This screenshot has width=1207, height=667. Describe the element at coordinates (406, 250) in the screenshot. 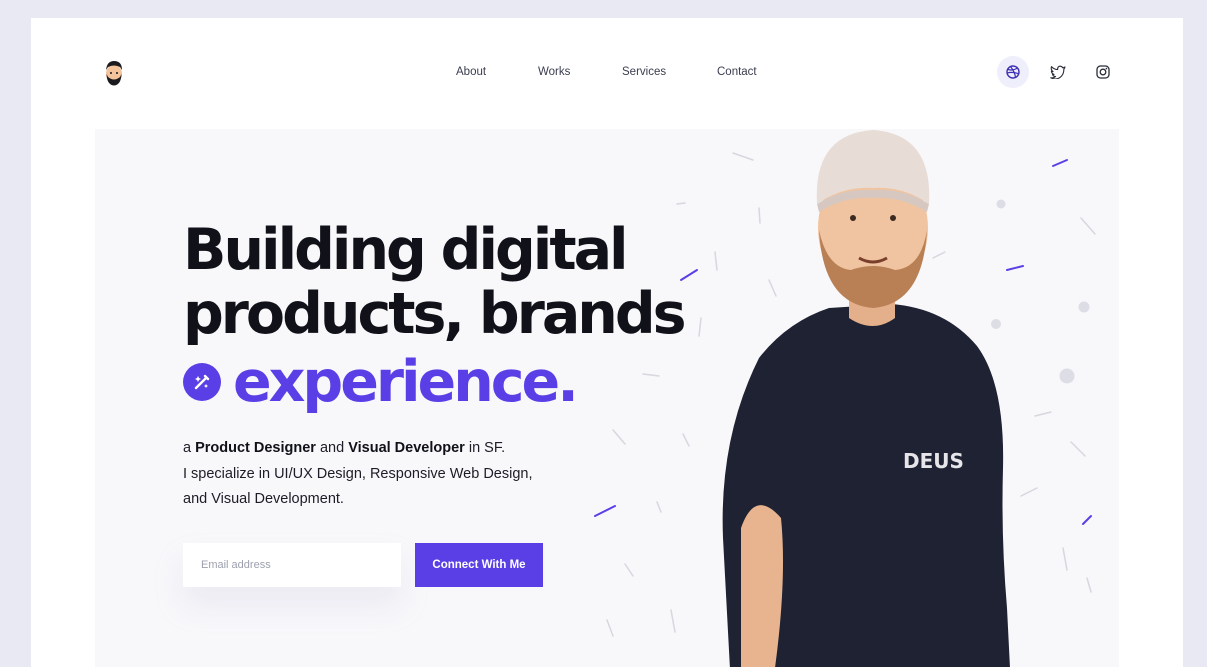

I see `headline-line-1: Building digital` at that location.